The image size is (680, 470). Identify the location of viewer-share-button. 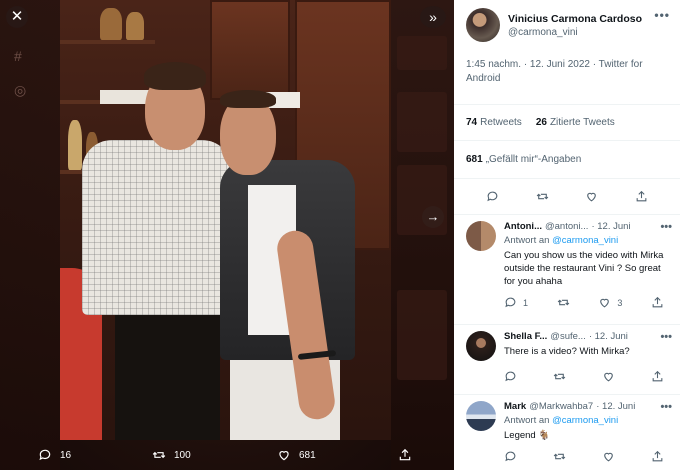
(405, 455).